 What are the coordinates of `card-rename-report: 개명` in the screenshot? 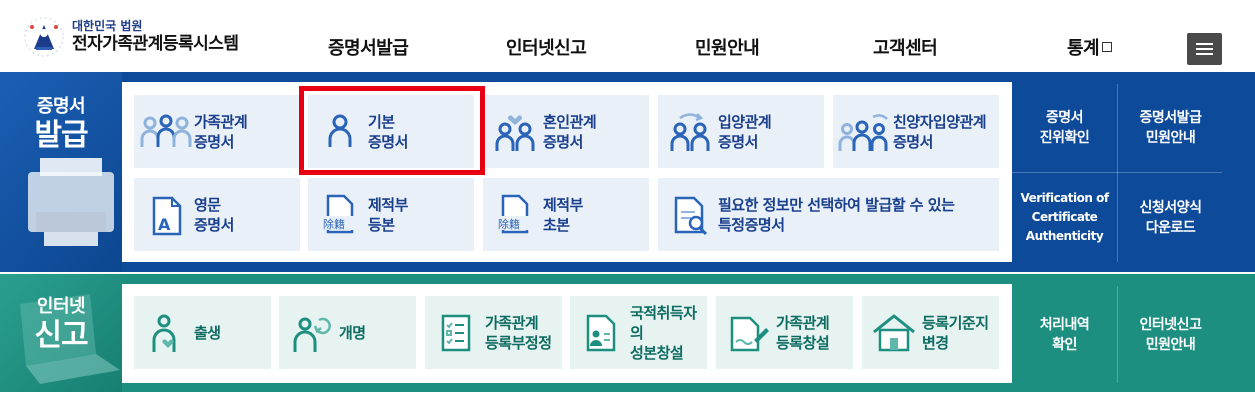 It's located at (347, 332).